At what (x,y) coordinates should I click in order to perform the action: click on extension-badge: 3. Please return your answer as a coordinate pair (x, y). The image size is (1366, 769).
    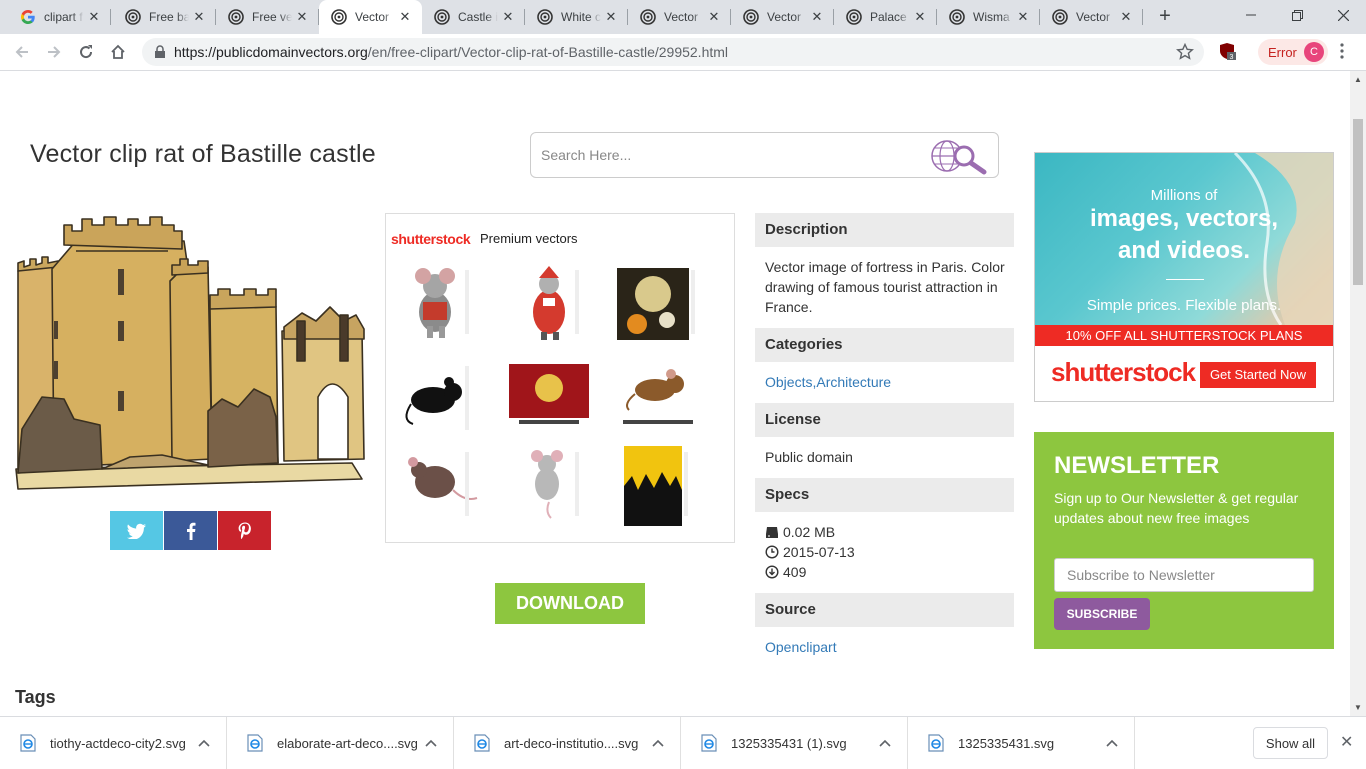
    Looking at the image, I should click on (1232, 57).